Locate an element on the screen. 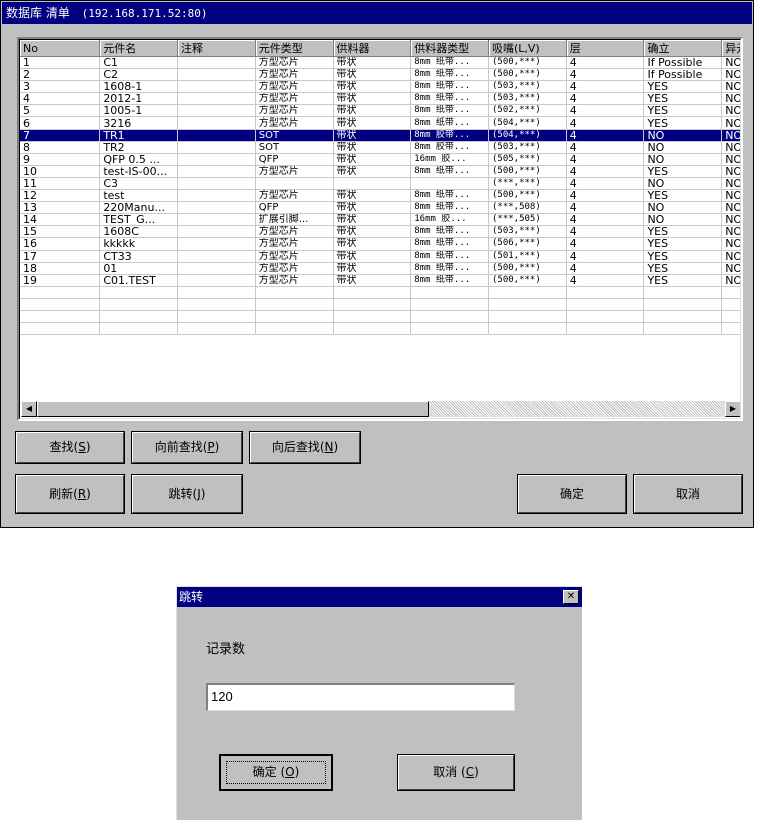 The width and height of the screenshot is (760, 820). cell-name: C2 is located at coordinates (139, 75).